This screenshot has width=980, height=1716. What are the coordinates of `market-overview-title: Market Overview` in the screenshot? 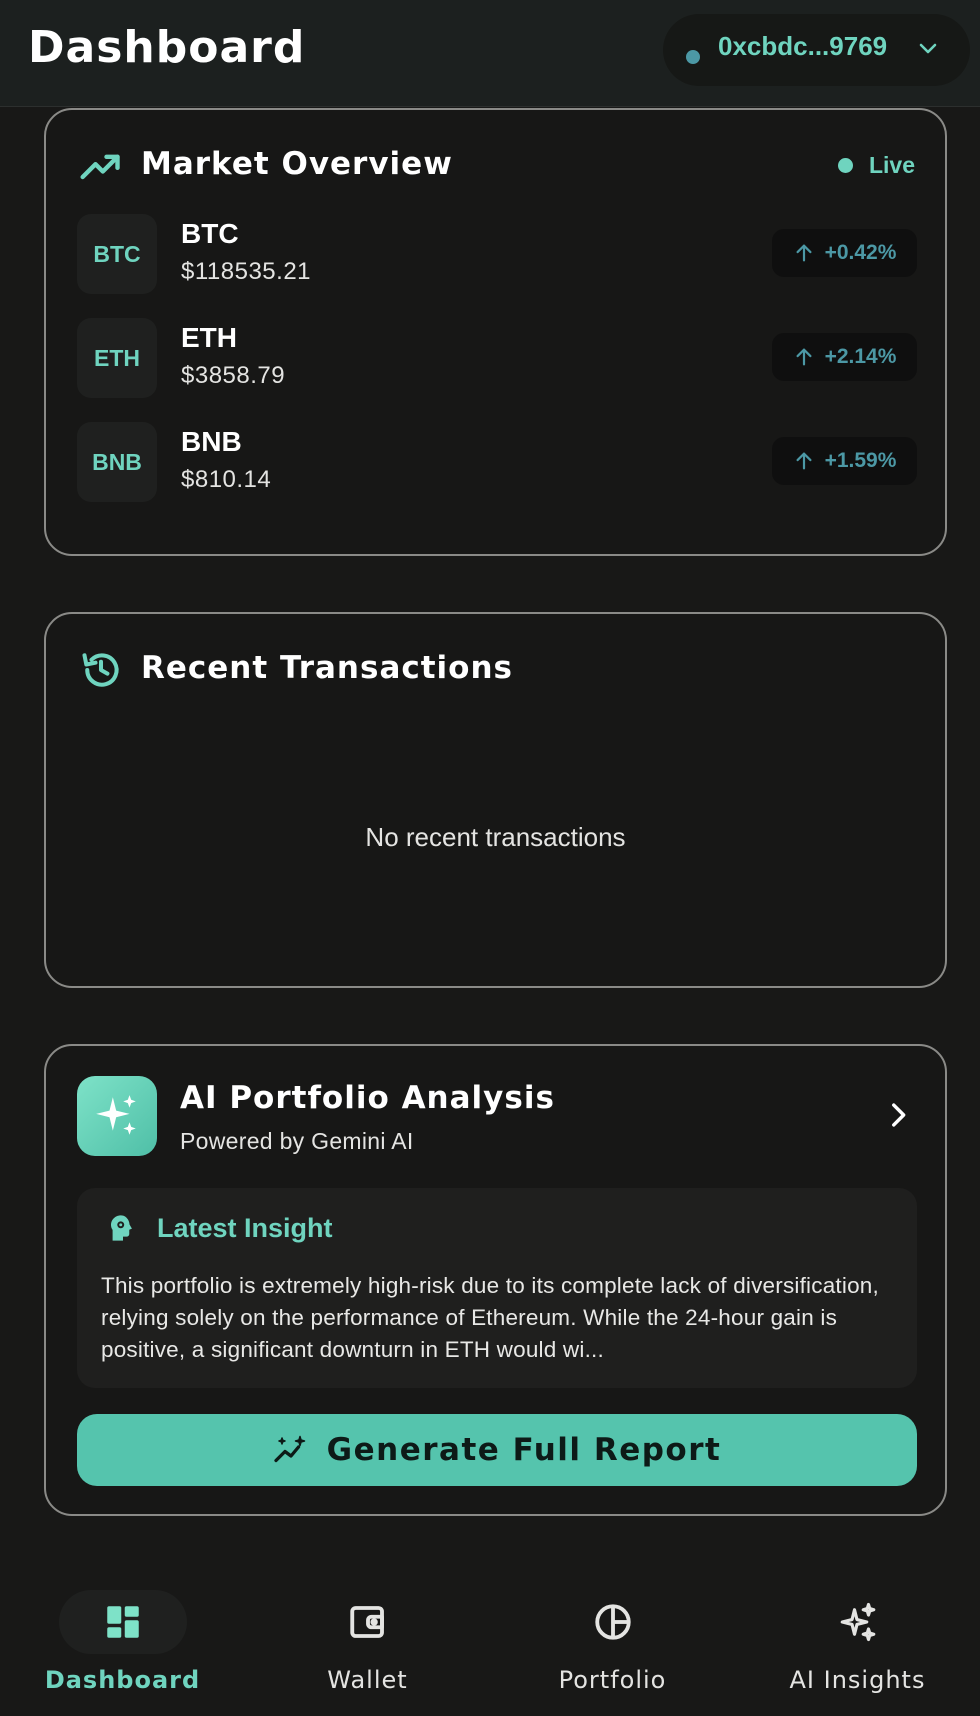 It's located at (297, 164).